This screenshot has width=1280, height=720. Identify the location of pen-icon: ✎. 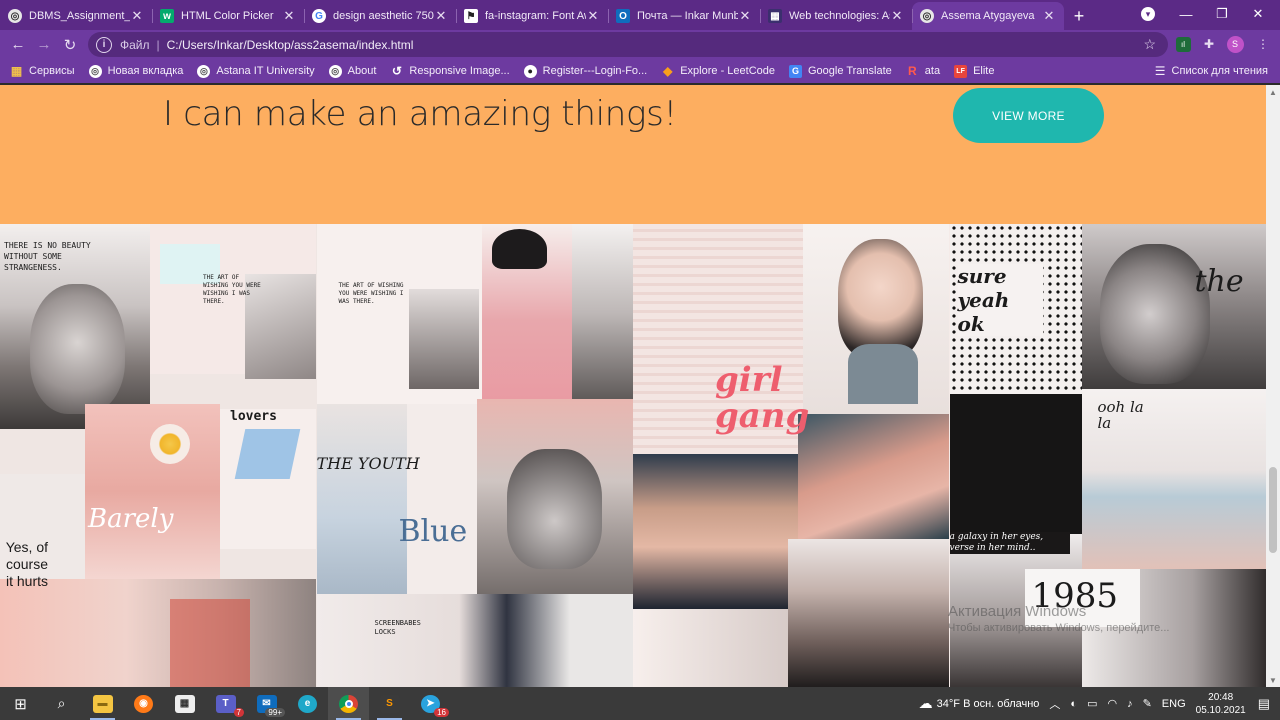
(1147, 703).